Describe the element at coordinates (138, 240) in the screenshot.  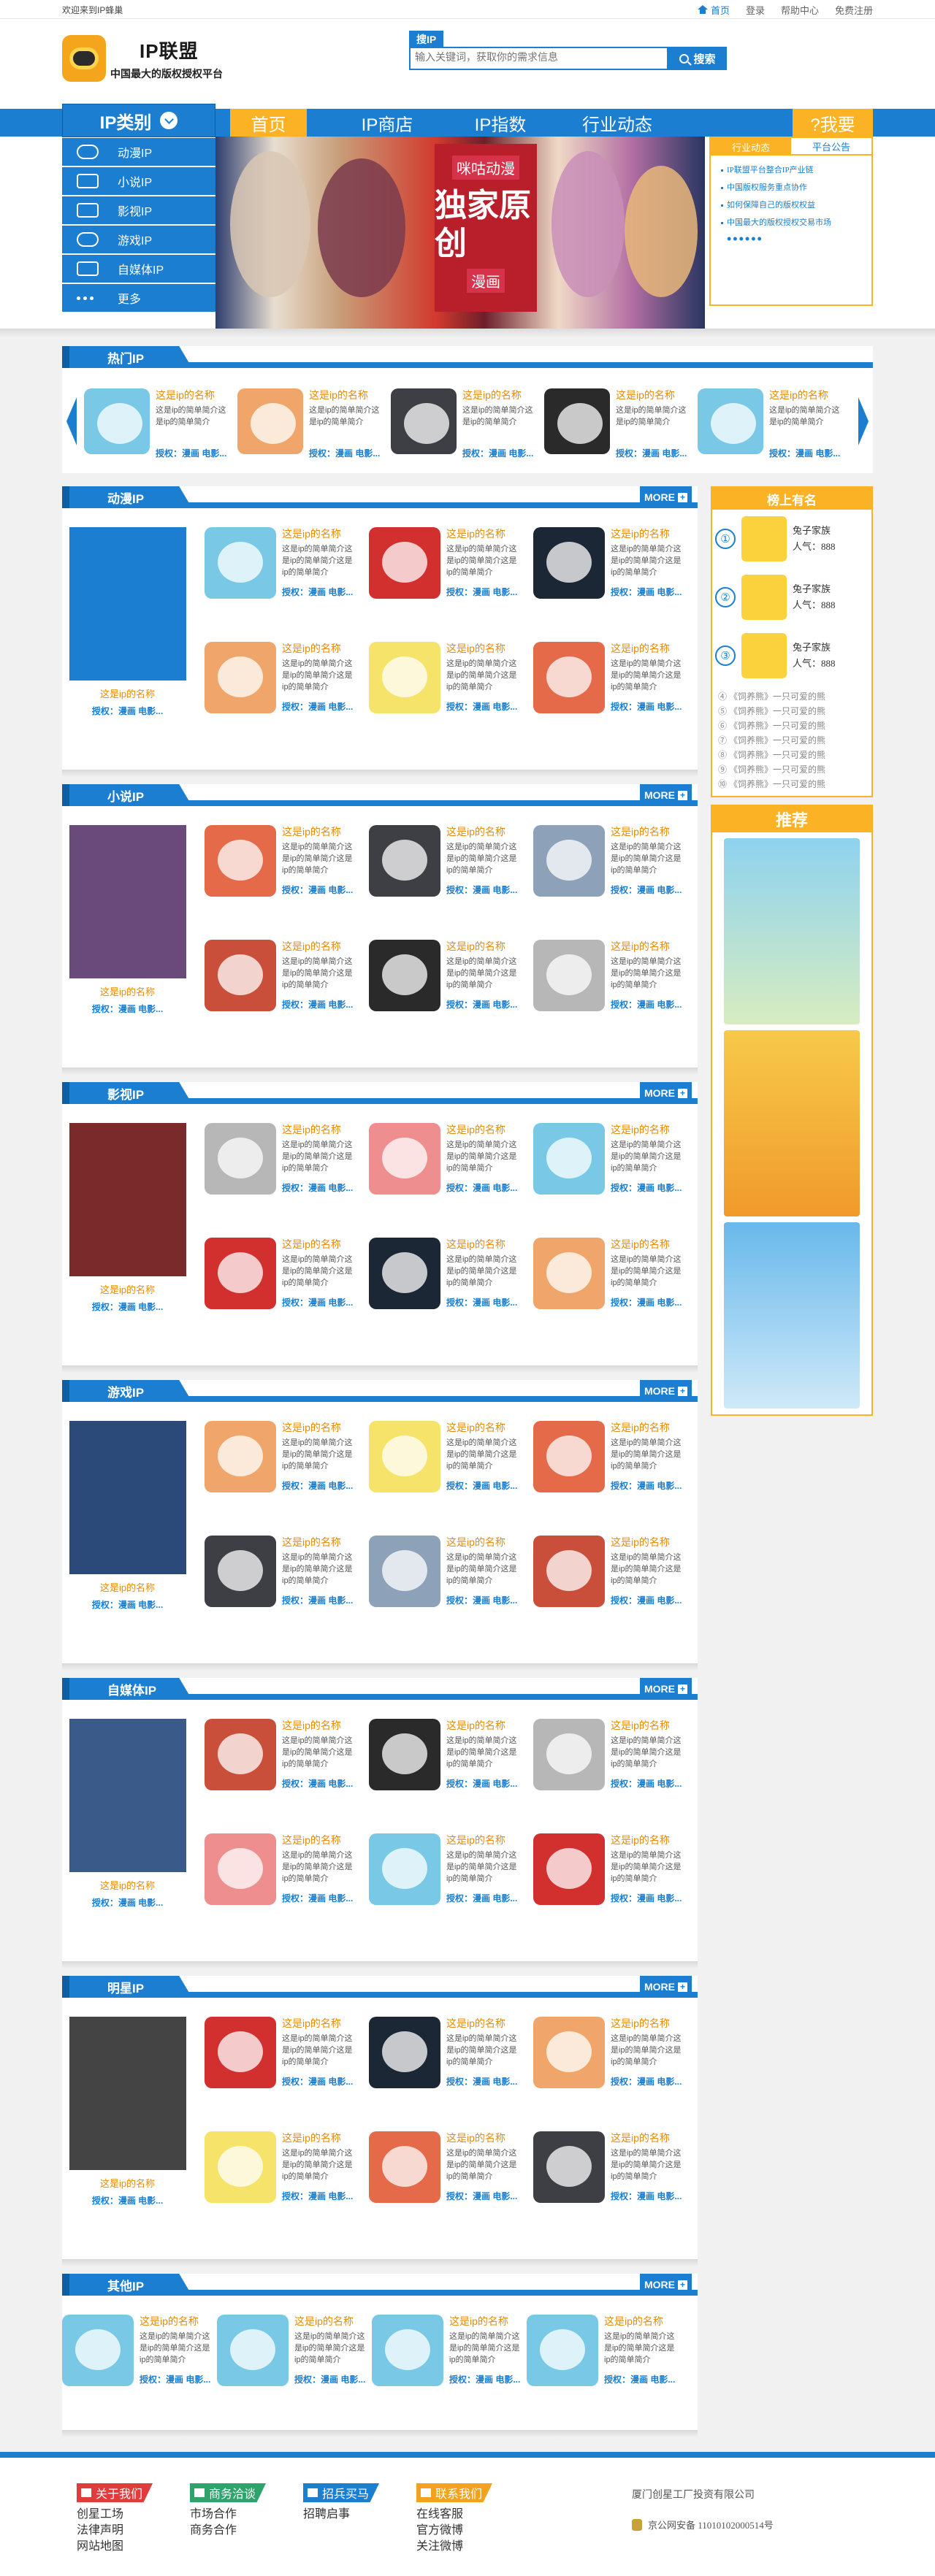
I see `category-game: 游戏IP` at that location.